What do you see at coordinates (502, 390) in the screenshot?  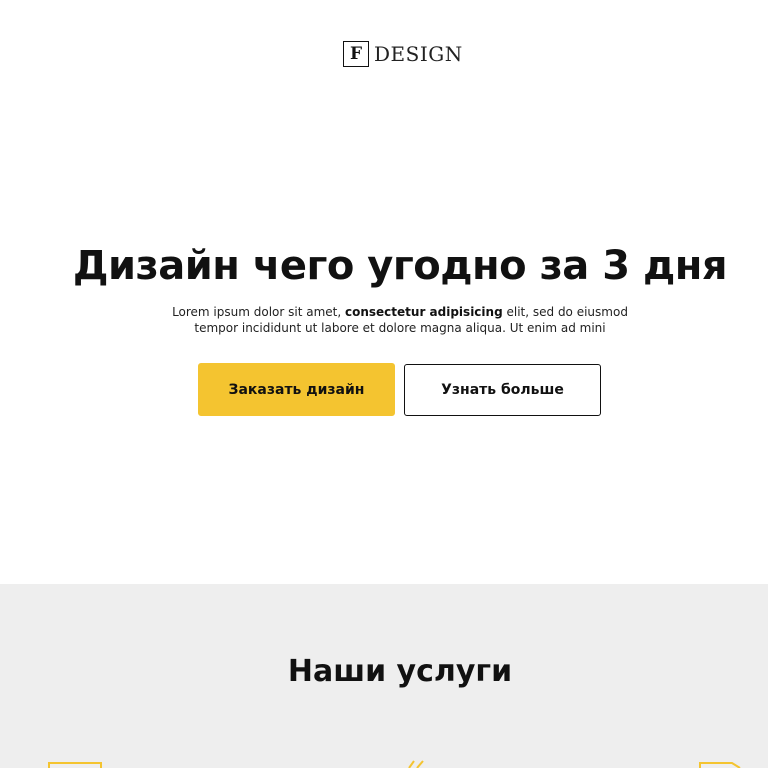 I see `learn-more-button: Узнать больше` at bounding box center [502, 390].